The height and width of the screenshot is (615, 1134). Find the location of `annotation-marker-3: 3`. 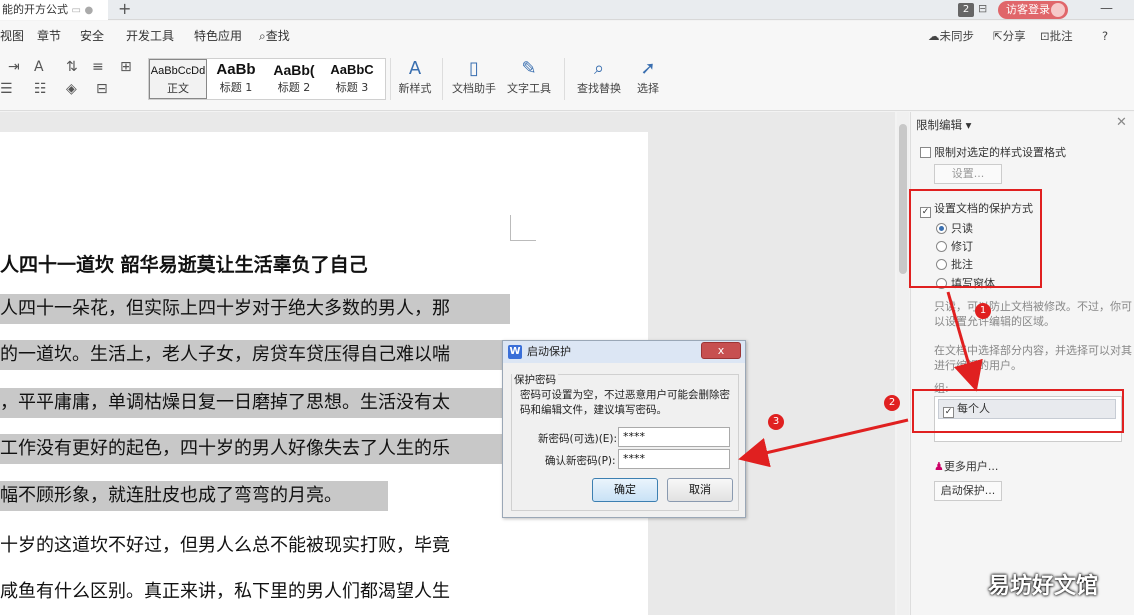

annotation-marker-3: 3 is located at coordinates (776, 422).